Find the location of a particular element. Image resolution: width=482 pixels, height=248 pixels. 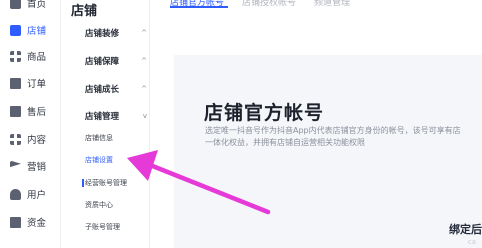

rail-item-funds: 资金 is located at coordinates (30, 222).